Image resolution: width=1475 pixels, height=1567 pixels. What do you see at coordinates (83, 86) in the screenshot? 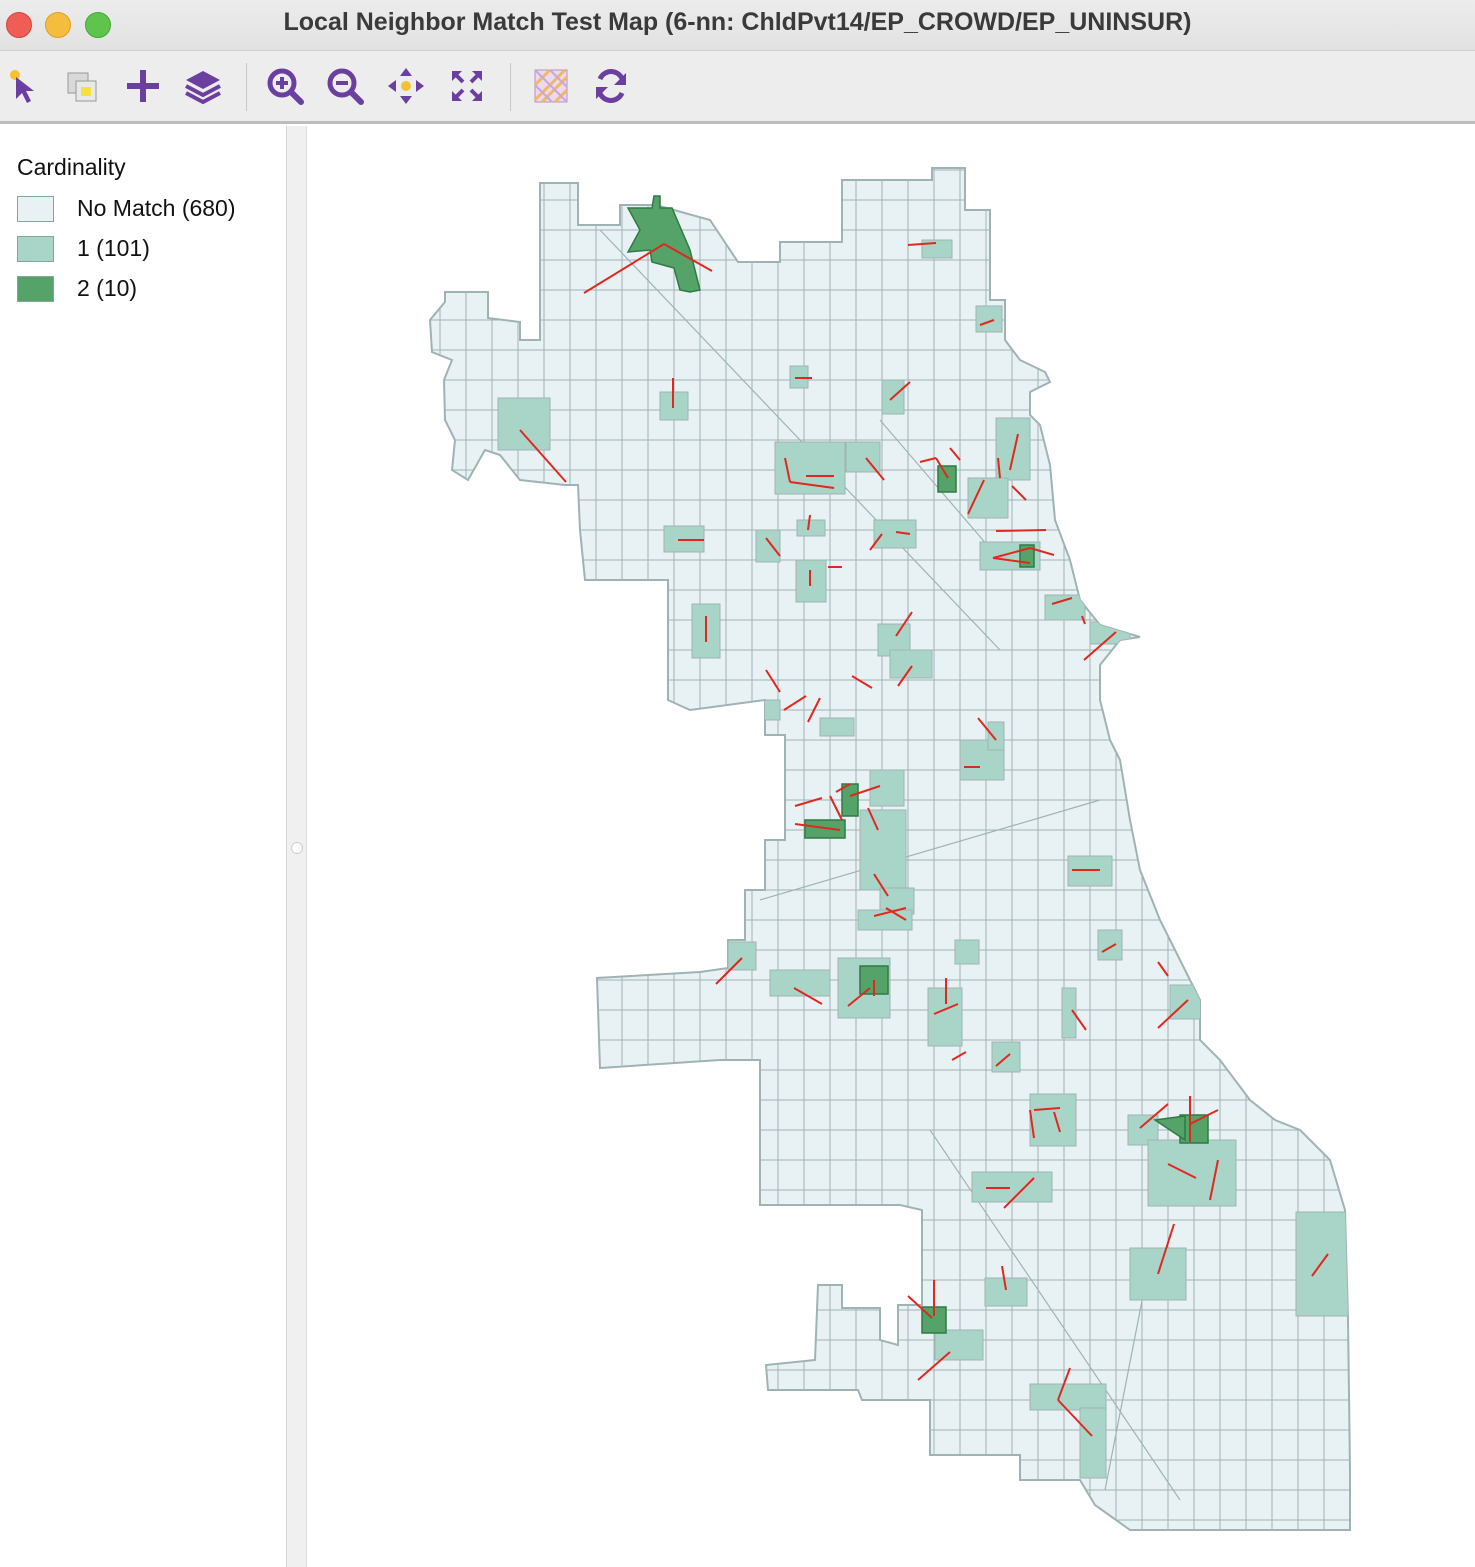
I see `selection-layers-icon` at bounding box center [83, 86].